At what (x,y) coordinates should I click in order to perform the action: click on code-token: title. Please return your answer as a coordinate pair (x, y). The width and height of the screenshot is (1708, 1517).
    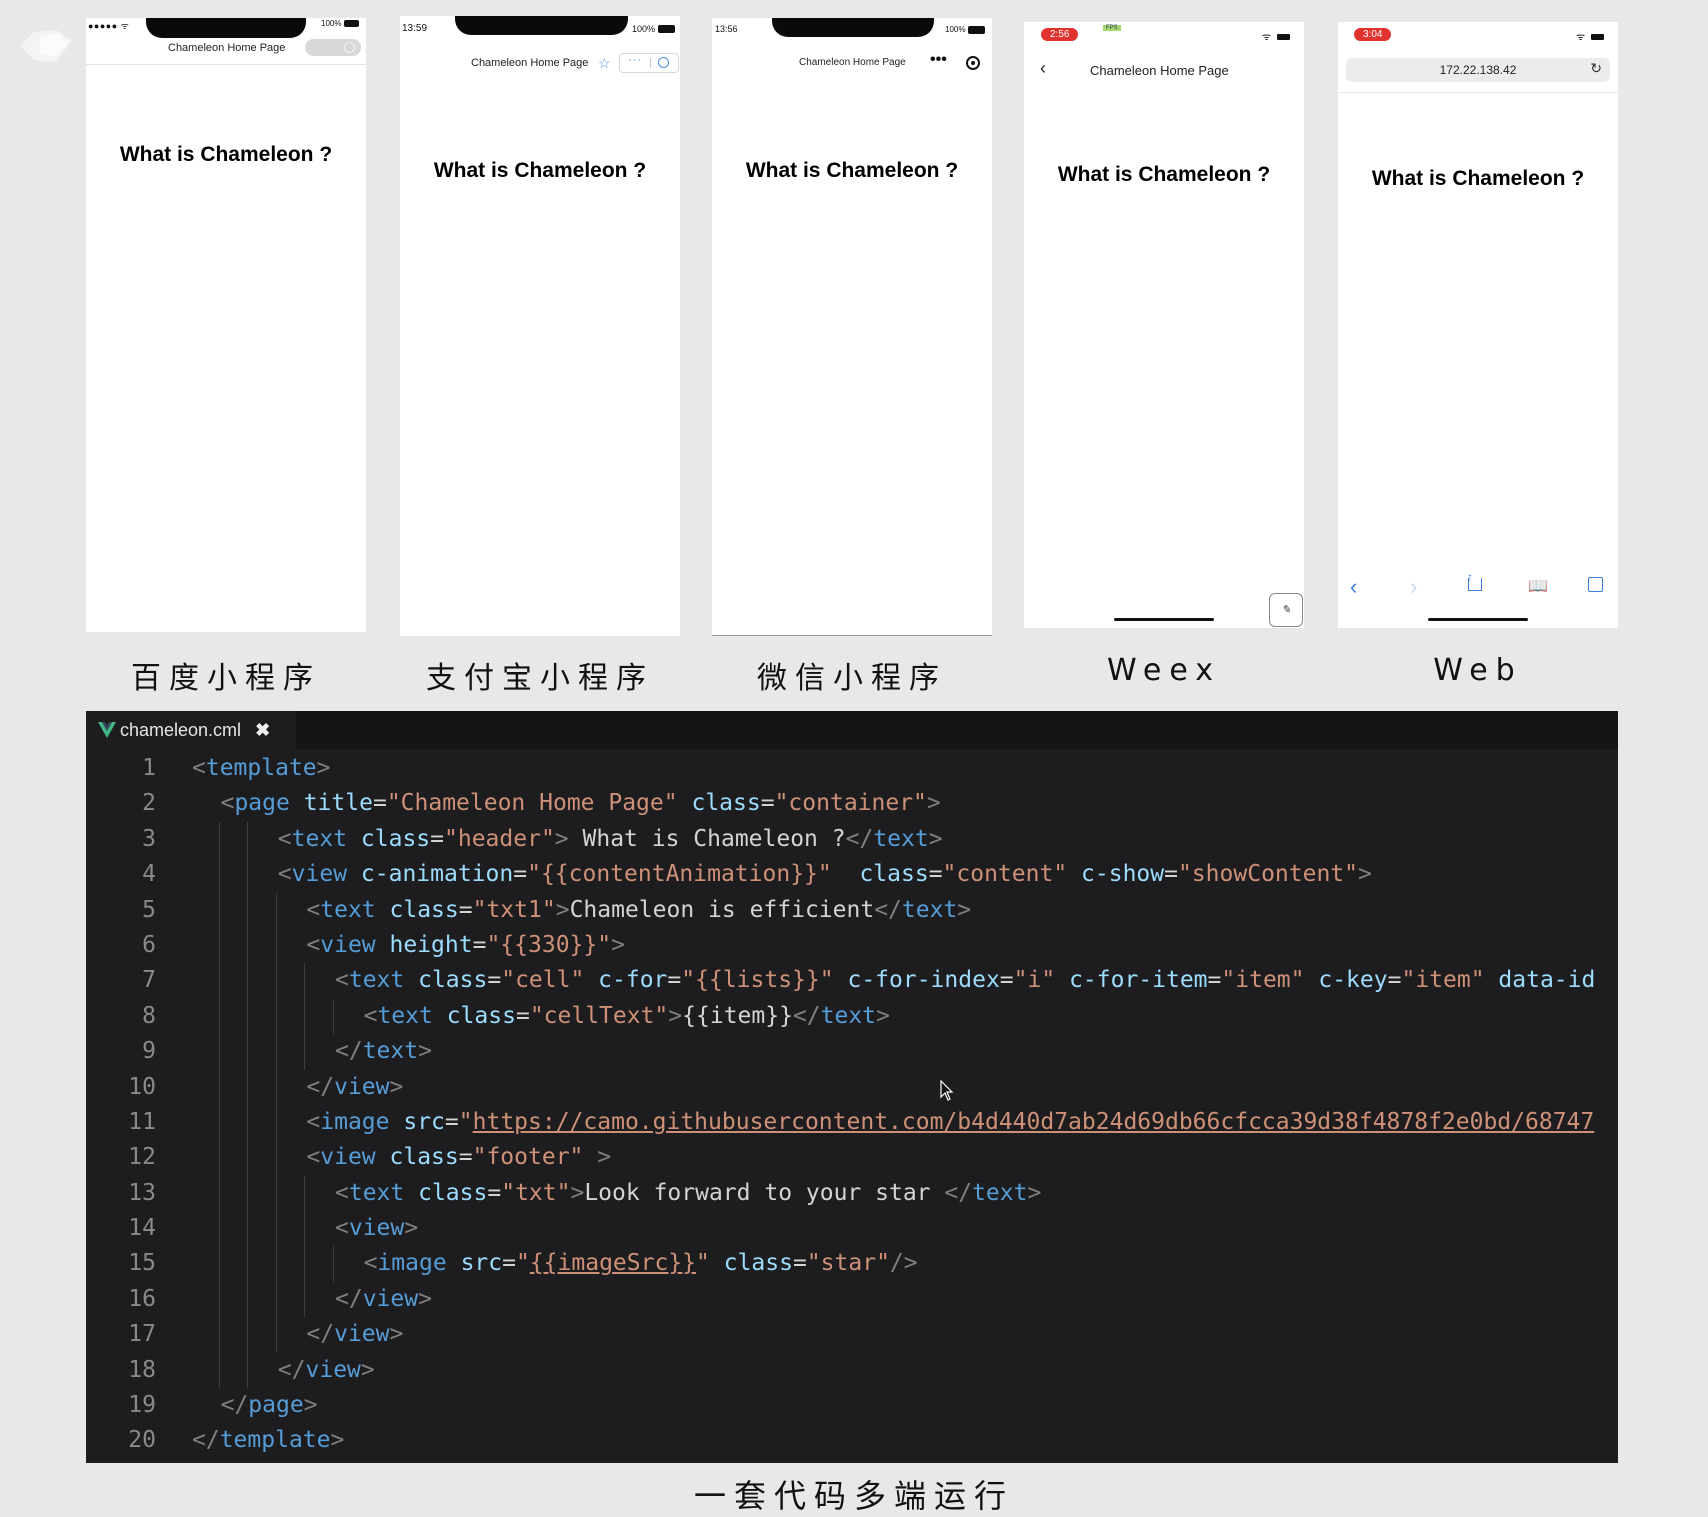
    Looking at the image, I should click on (338, 803).